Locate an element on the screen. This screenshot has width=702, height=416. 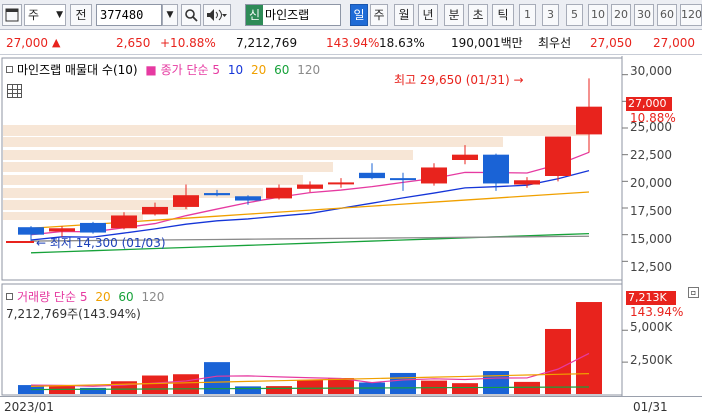
period-week-button: 주 is located at coordinates (379, 15).